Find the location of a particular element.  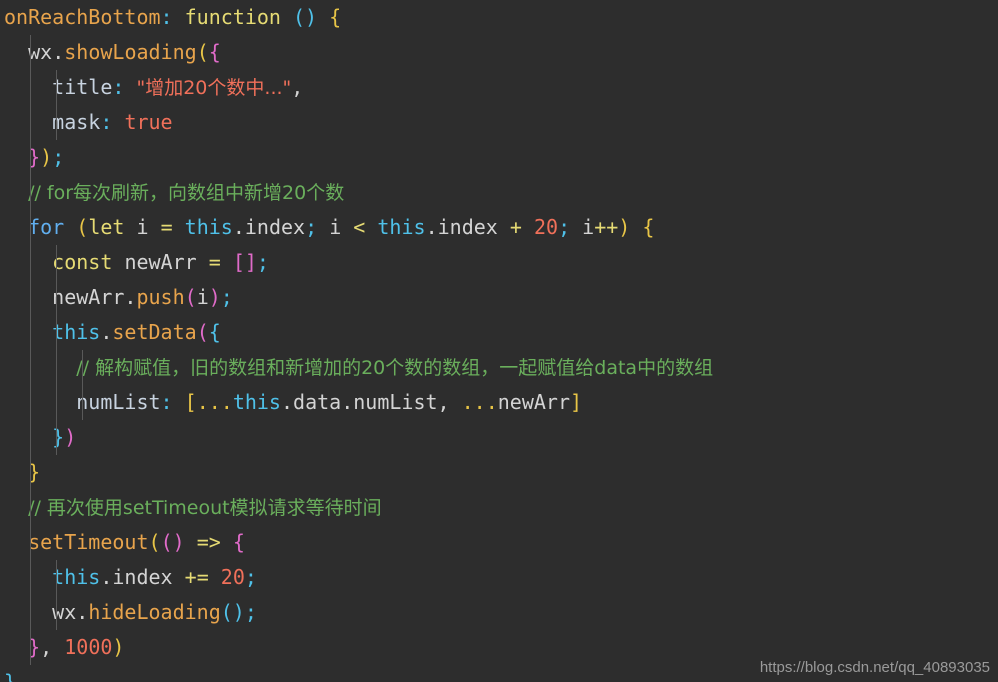

token-this: this is located at coordinates (208, 227).